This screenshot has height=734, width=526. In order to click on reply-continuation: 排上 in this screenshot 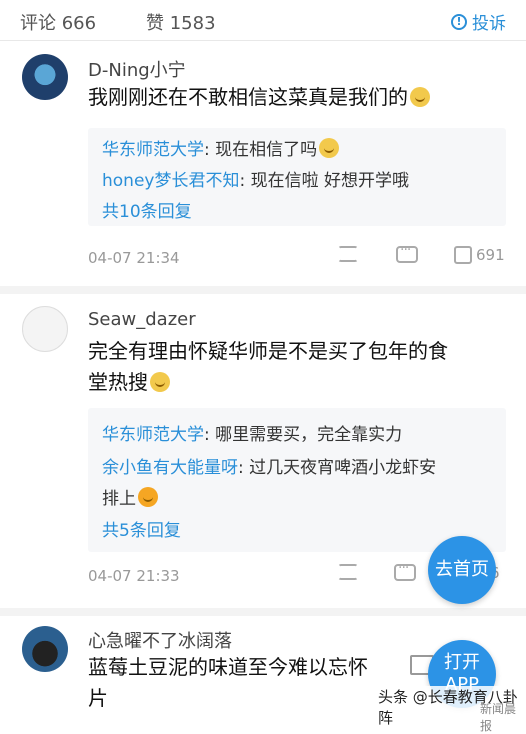, I will do `click(130, 496)`.